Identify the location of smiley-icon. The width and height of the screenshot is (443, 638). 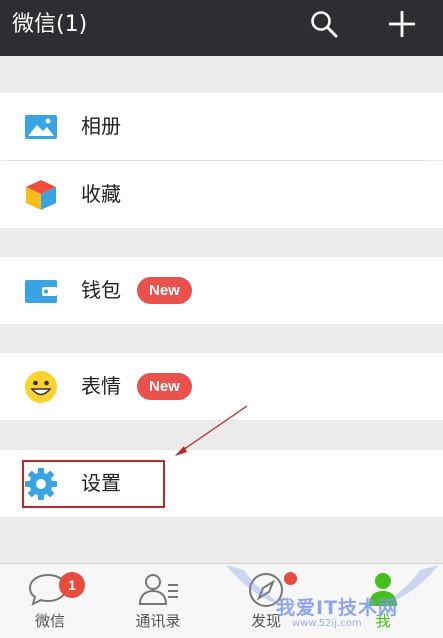
(41, 387).